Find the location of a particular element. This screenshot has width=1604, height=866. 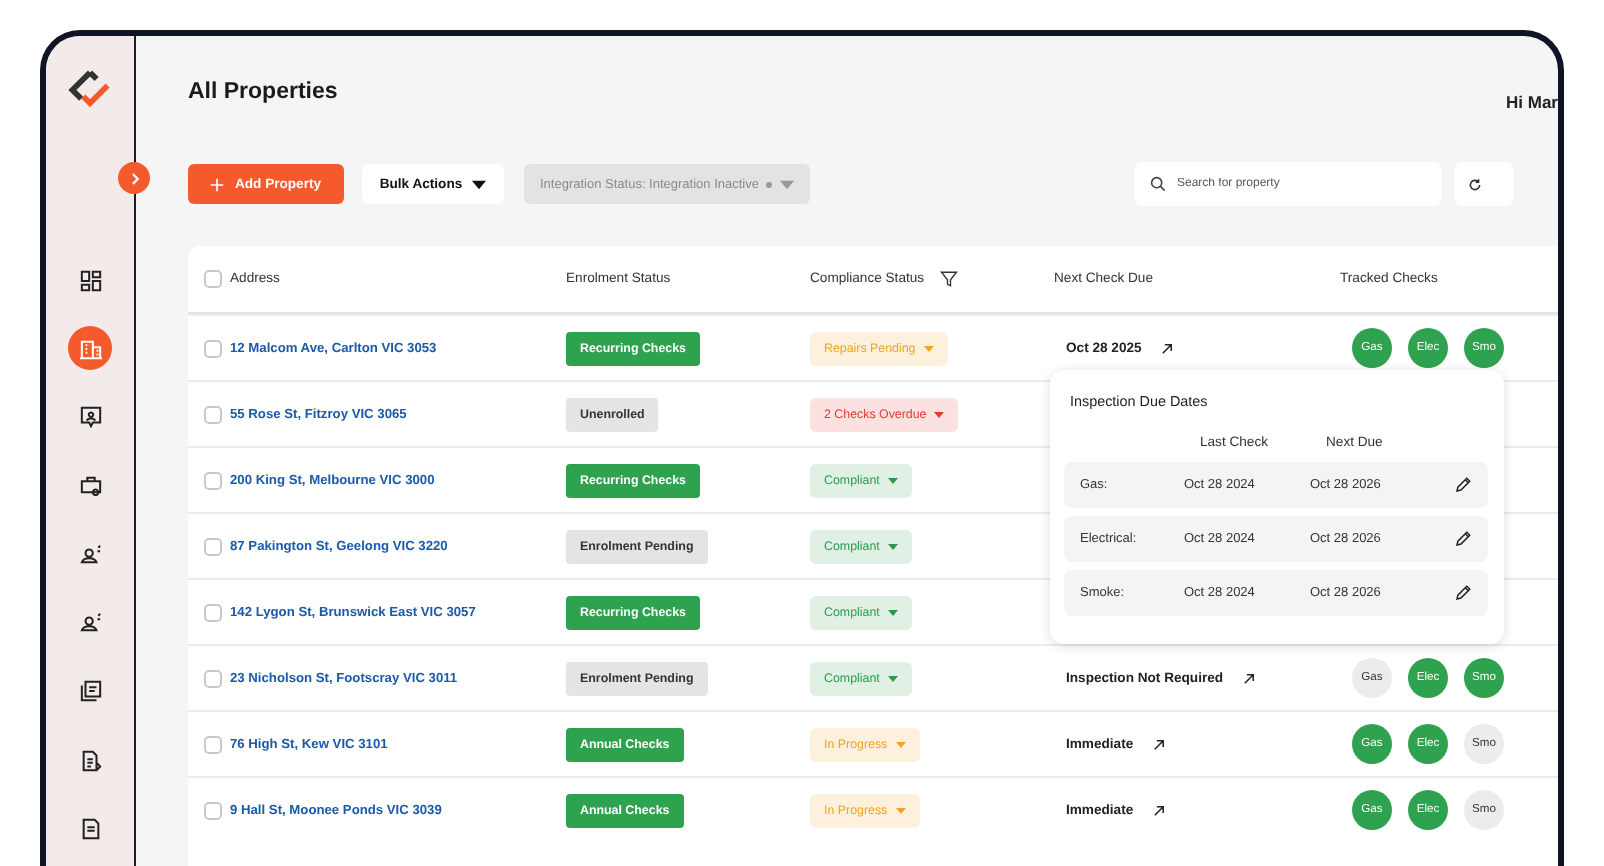

search-icon is located at coordinates (1158, 184).